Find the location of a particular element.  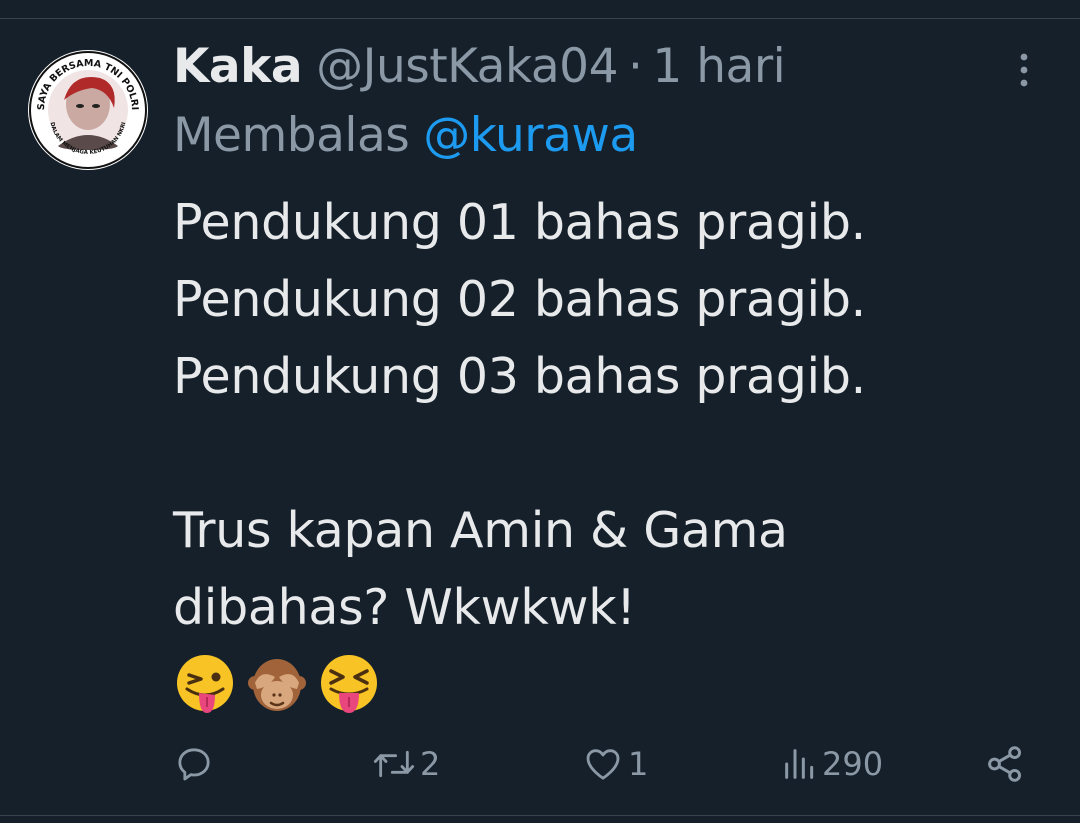

share-icon is located at coordinates (1005, 764).